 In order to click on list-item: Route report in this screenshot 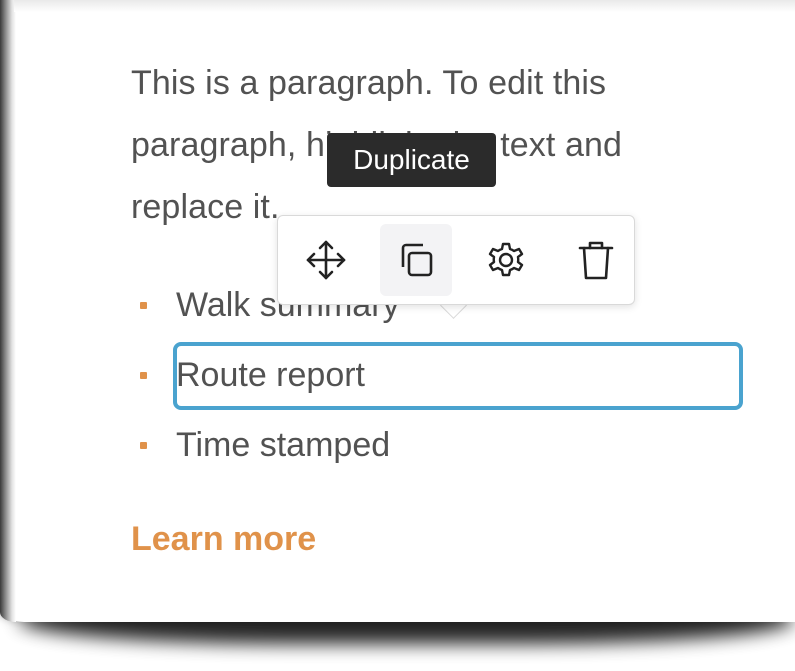, I will do `click(265, 375)`.